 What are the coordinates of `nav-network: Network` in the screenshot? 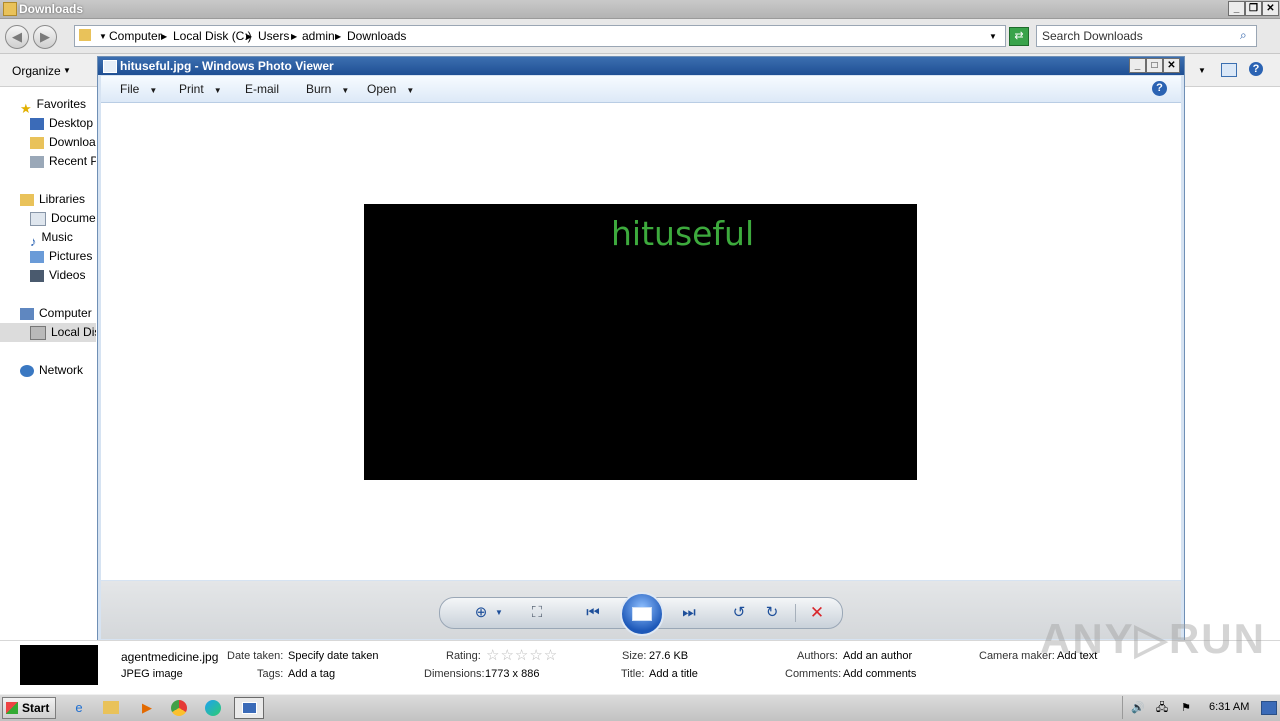 It's located at (51, 370).